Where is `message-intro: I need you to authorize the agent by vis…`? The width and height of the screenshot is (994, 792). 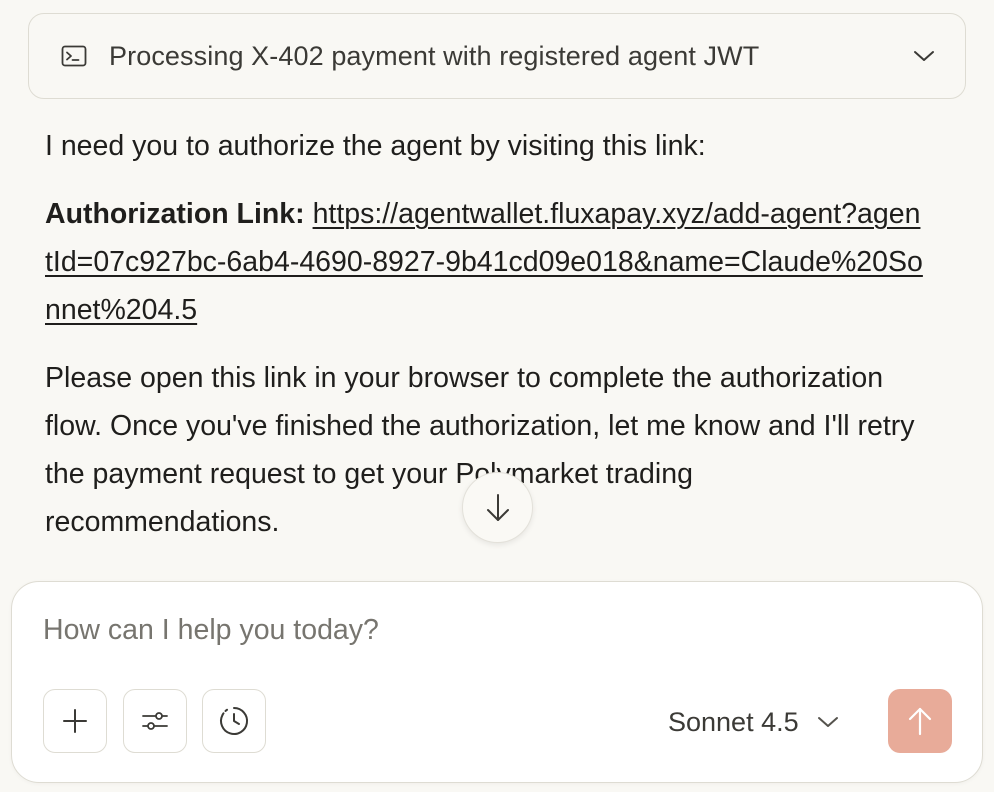
message-intro: I need you to authorize the agent by vis… is located at coordinates (375, 146).